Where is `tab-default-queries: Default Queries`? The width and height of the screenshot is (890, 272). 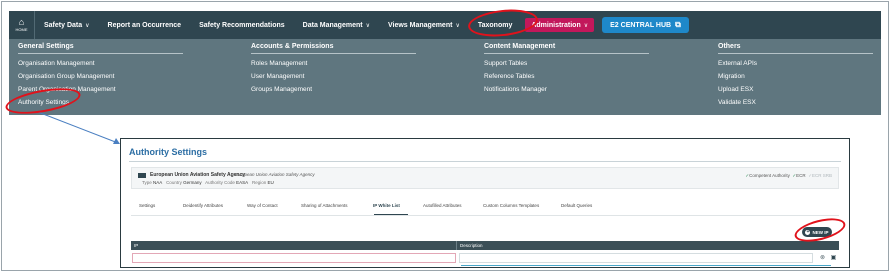 tab-default-queries: Default Queries is located at coordinates (586, 205).